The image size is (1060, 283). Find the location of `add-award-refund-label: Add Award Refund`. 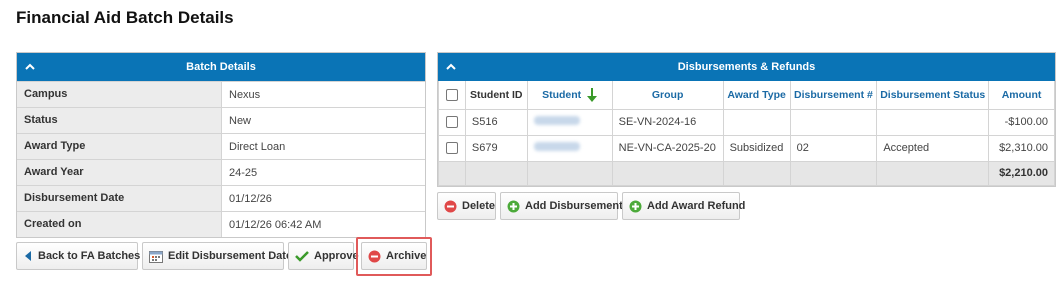

add-award-refund-label: Add Award Refund is located at coordinates (696, 206).